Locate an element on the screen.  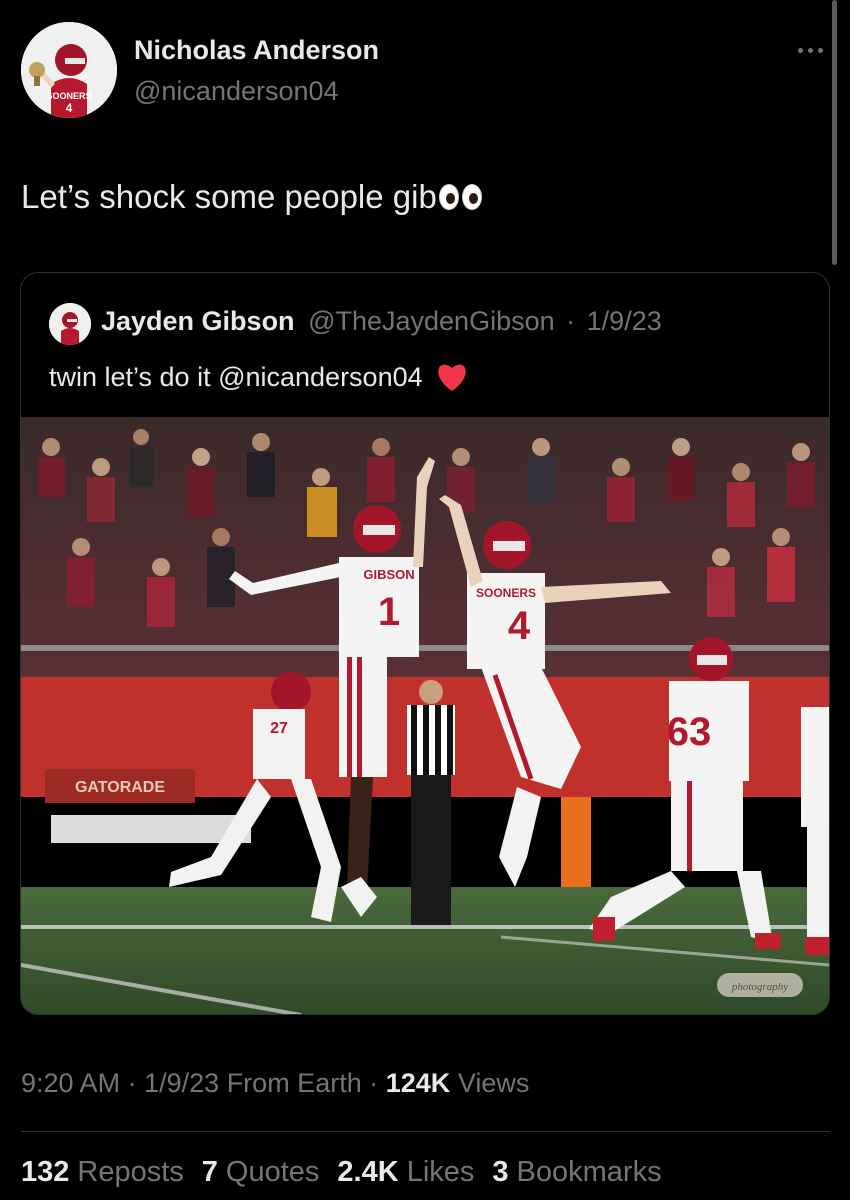
gatorade-banner-text: GATORADE is located at coordinates (120, 787).